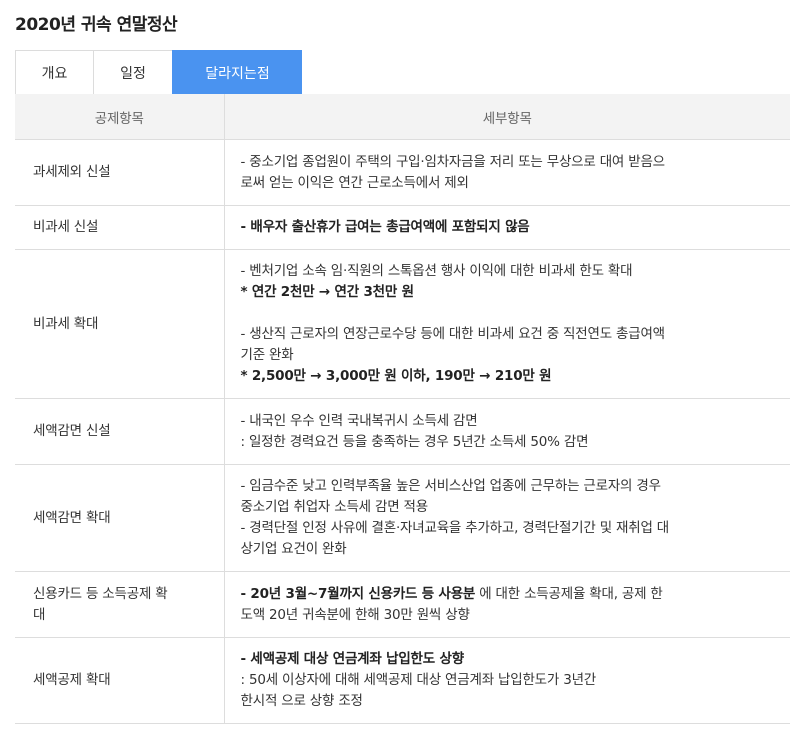  Describe the element at coordinates (120, 680) in the screenshot. I see `row-category: 세액공제 확대` at that location.